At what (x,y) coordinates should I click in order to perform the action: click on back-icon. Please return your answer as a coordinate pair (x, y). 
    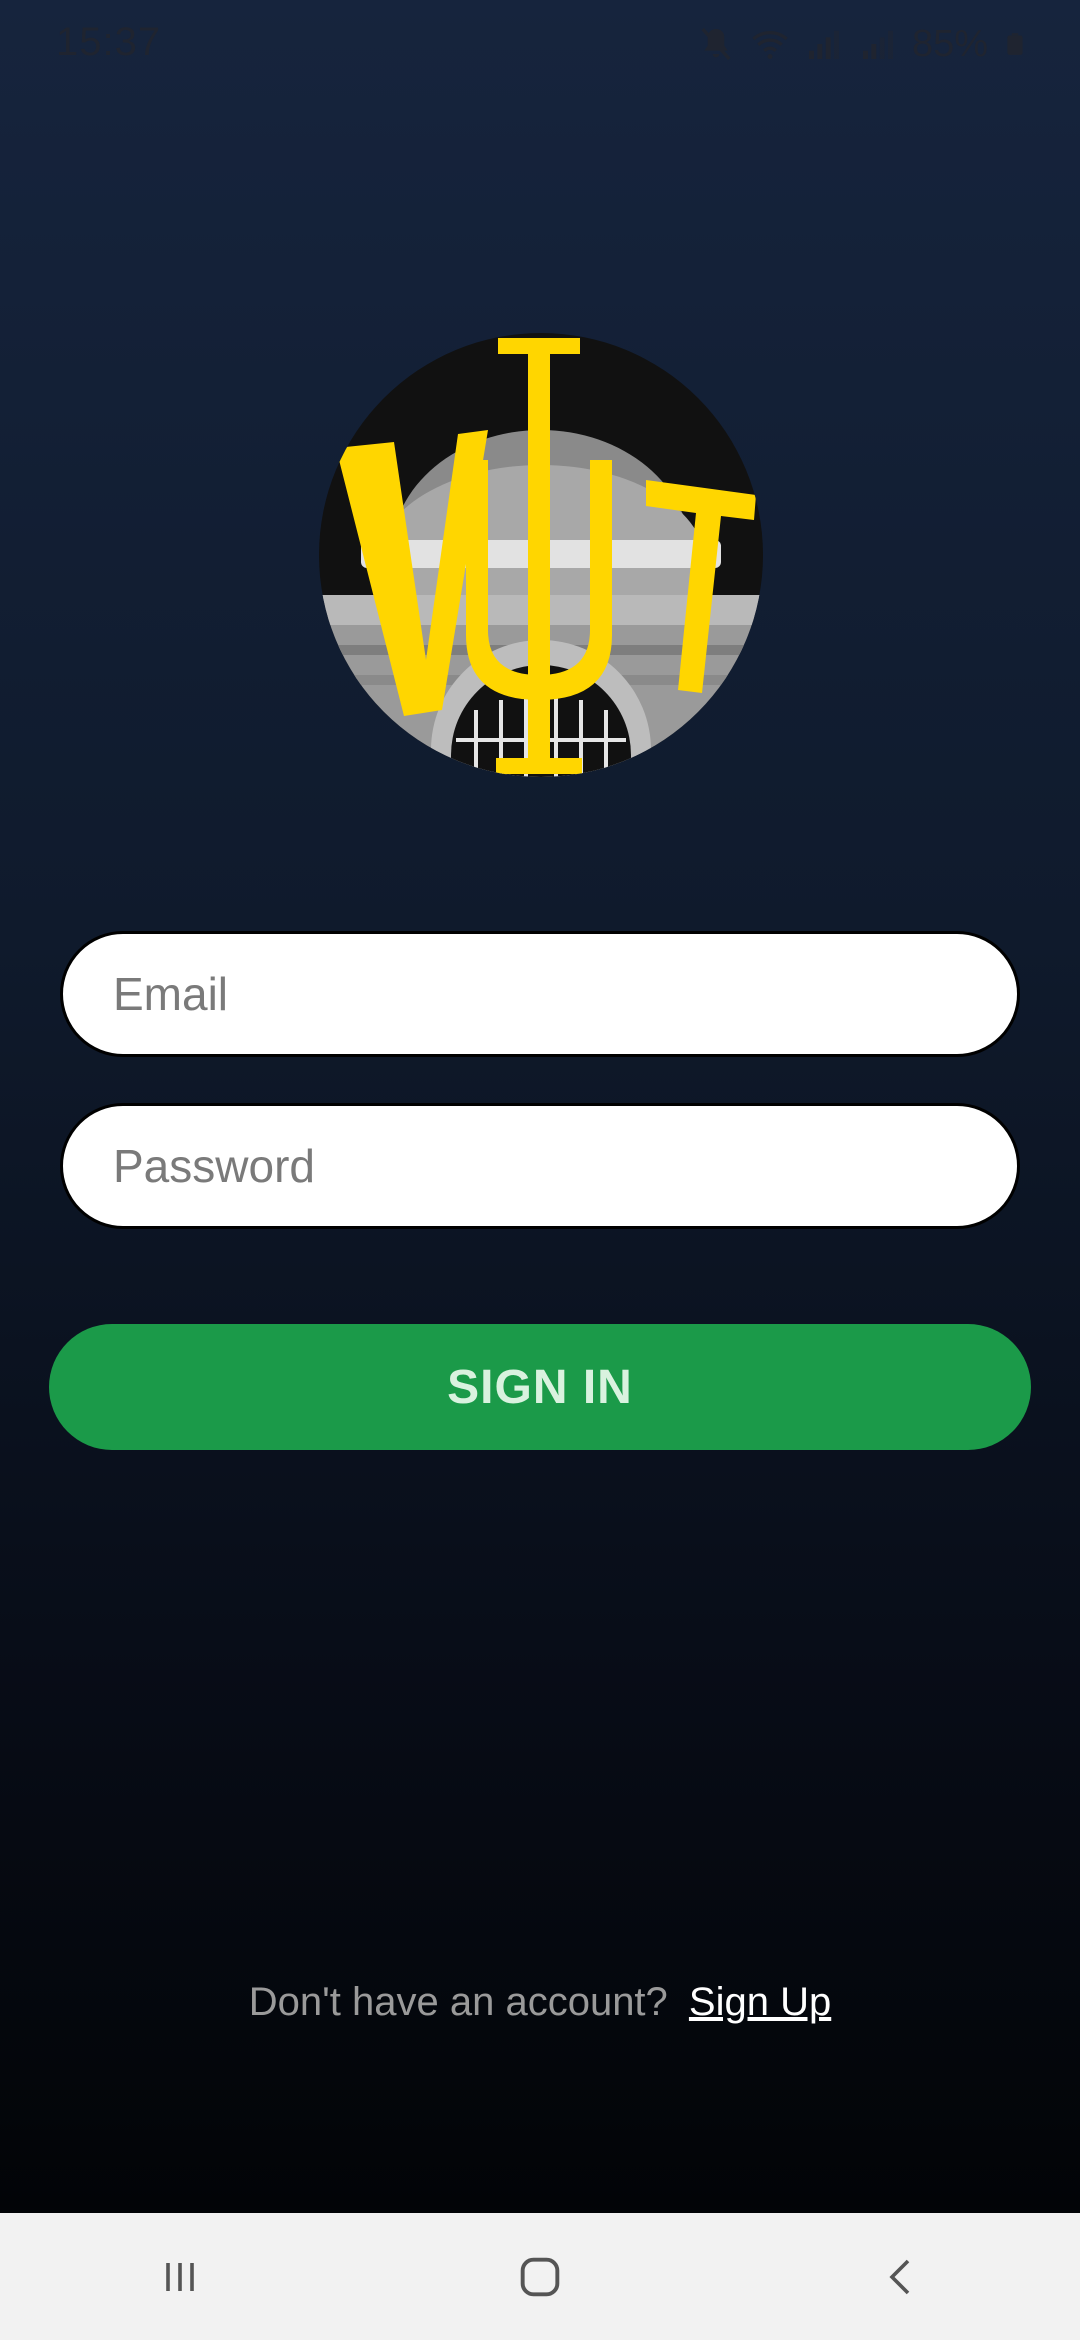
    Looking at the image, I should click on (899, 2276).